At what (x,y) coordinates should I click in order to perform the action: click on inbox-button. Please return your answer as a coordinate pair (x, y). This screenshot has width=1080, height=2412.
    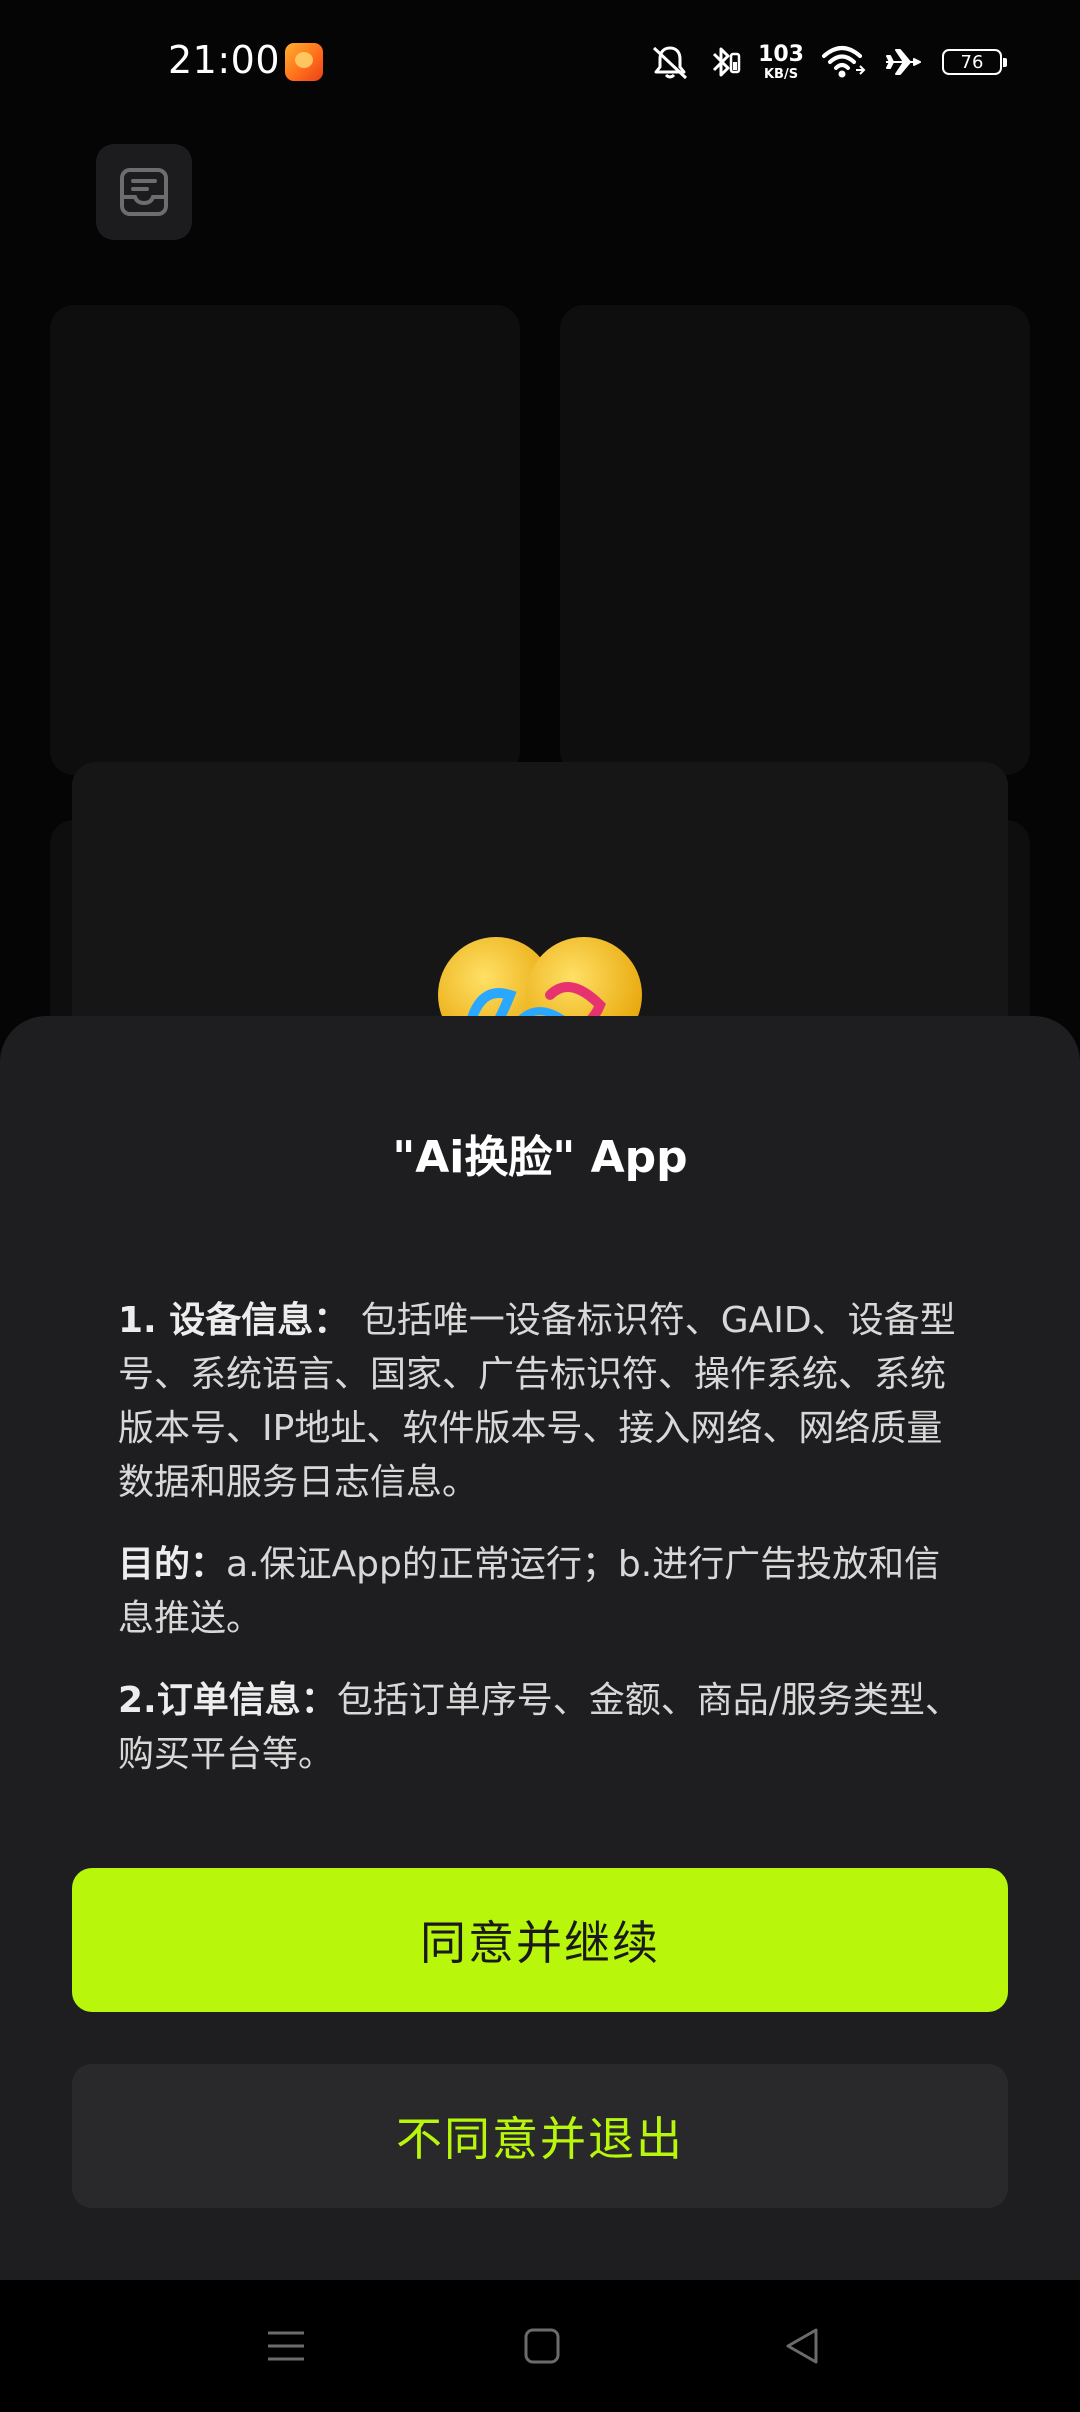
    Looking at the image, I should click on (144, 192).